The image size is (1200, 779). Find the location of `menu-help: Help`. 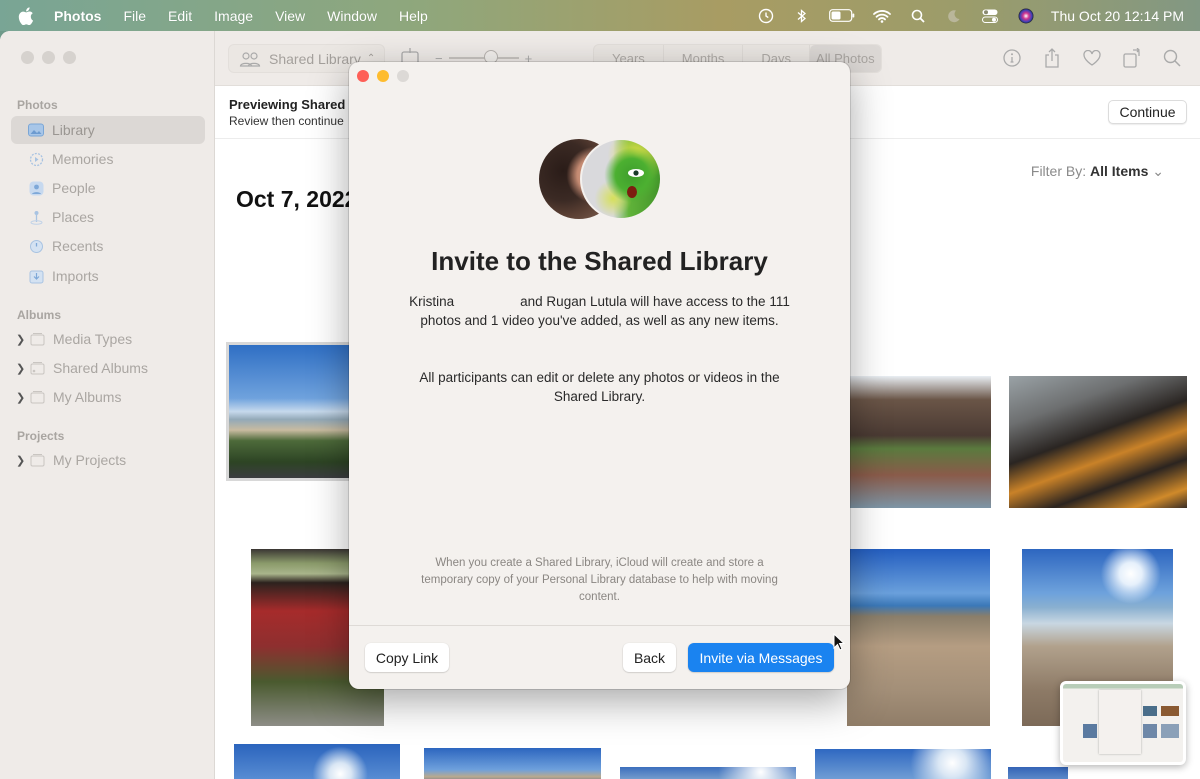

menu-help: Help is located at coordinates (413, 16).